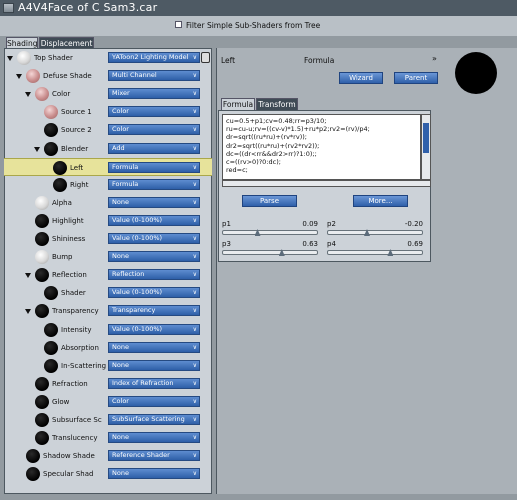 The width and height of the screenshot is (517, 500). What do you see at coordinates (154, 311) in the screenshot?
I see `shader-type-dropdown: Transparency ∨` at bounding box center [154, 311].